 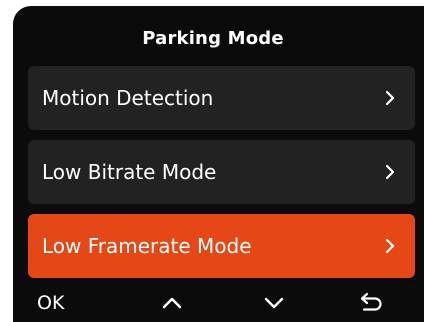 I want to click on menu-item-label: Motion Detection, so click(x=128, y=98).